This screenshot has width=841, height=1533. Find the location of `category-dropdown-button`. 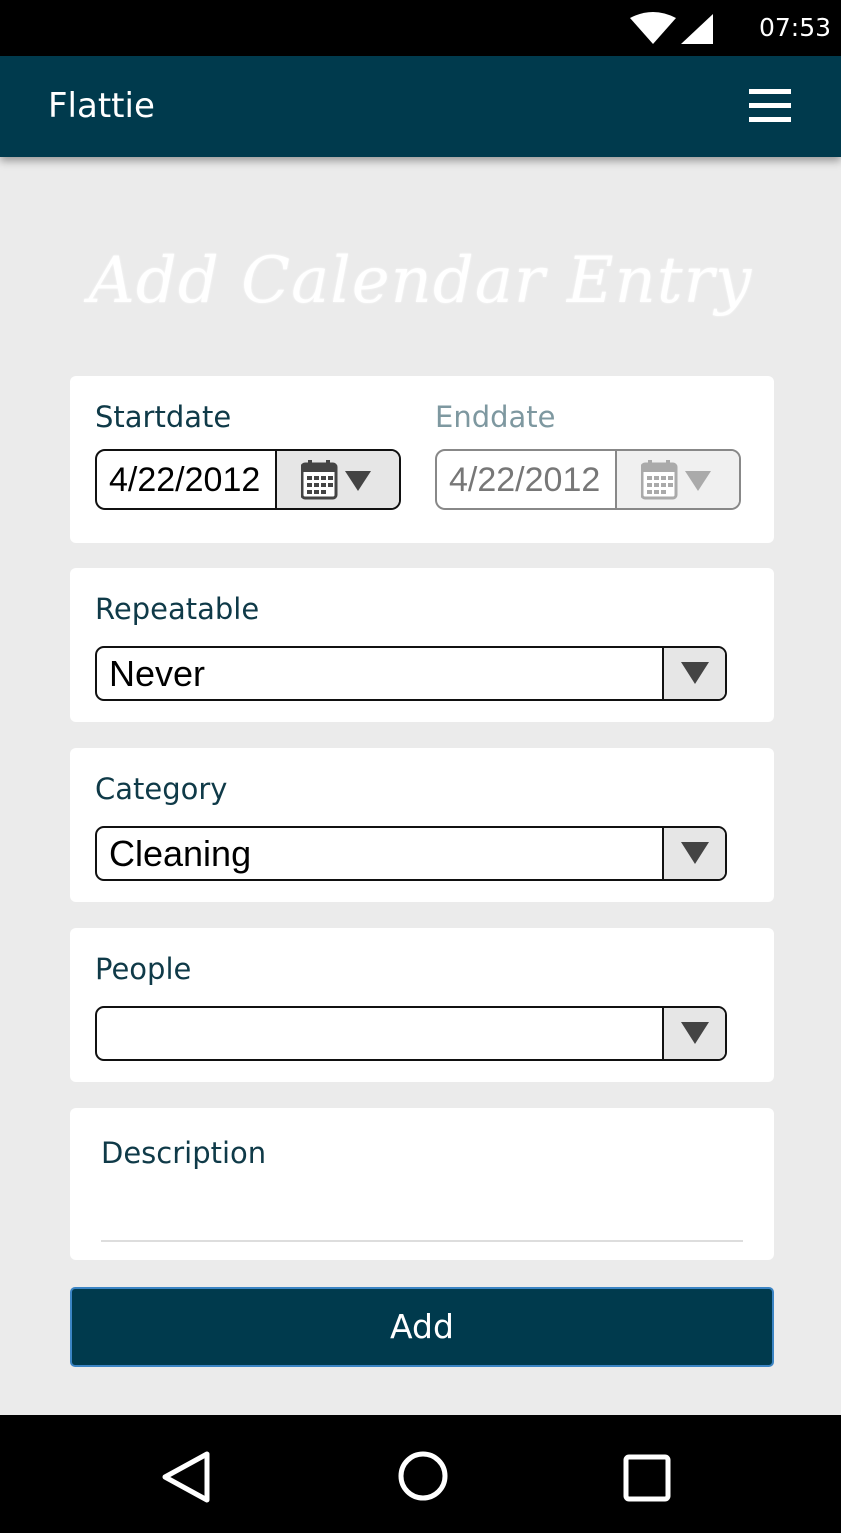

category-dropdown-button is located at coordinates (693, 853).